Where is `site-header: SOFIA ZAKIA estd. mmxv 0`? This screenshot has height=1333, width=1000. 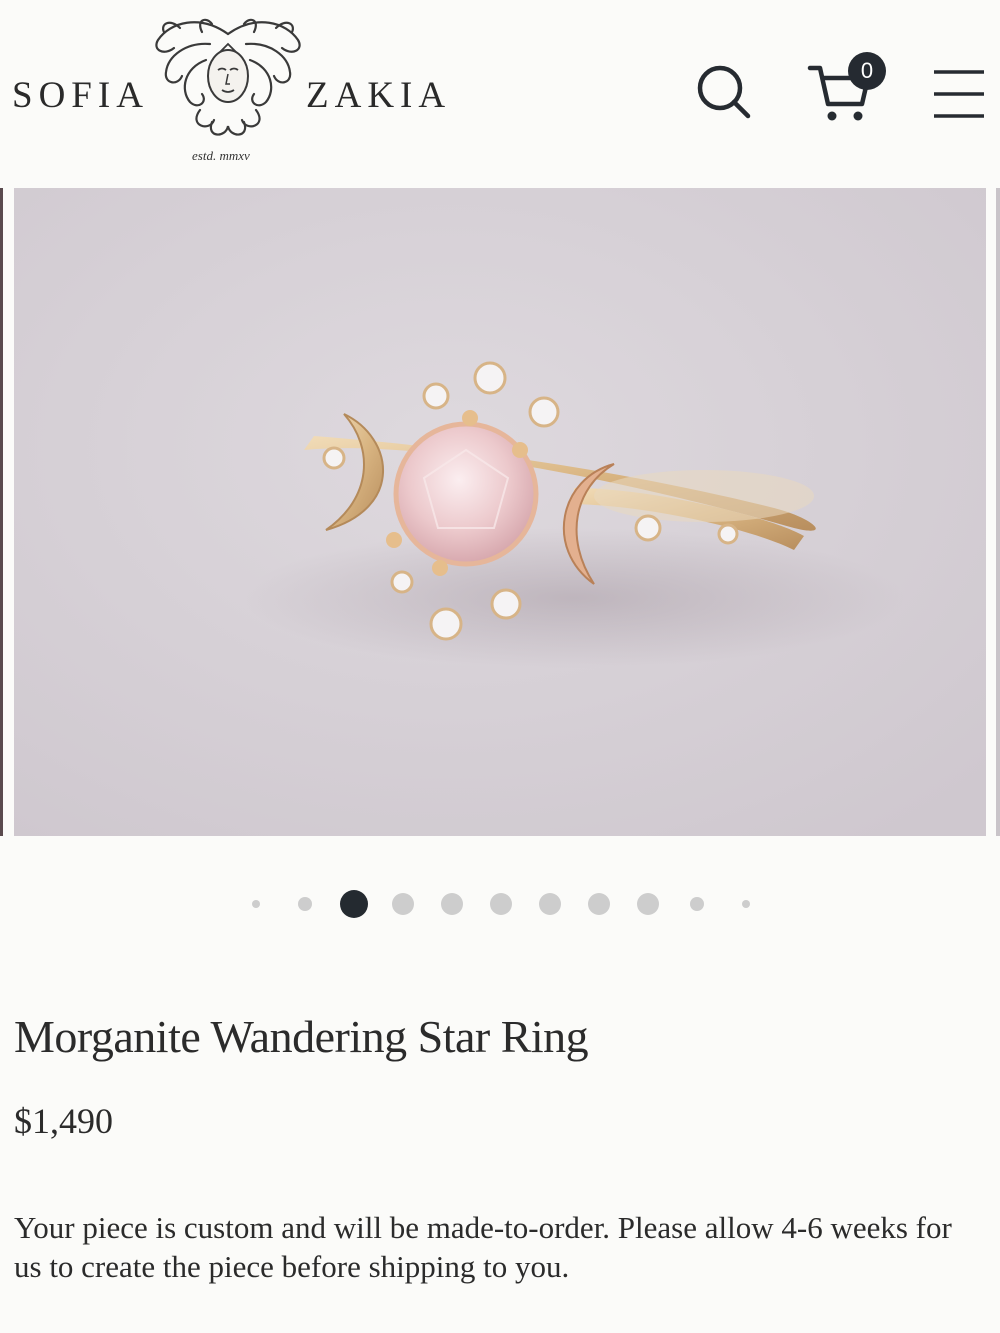 site-header: SOFIA ZAKIA estd. mmxv 0 is located at coordinates (500, 94).